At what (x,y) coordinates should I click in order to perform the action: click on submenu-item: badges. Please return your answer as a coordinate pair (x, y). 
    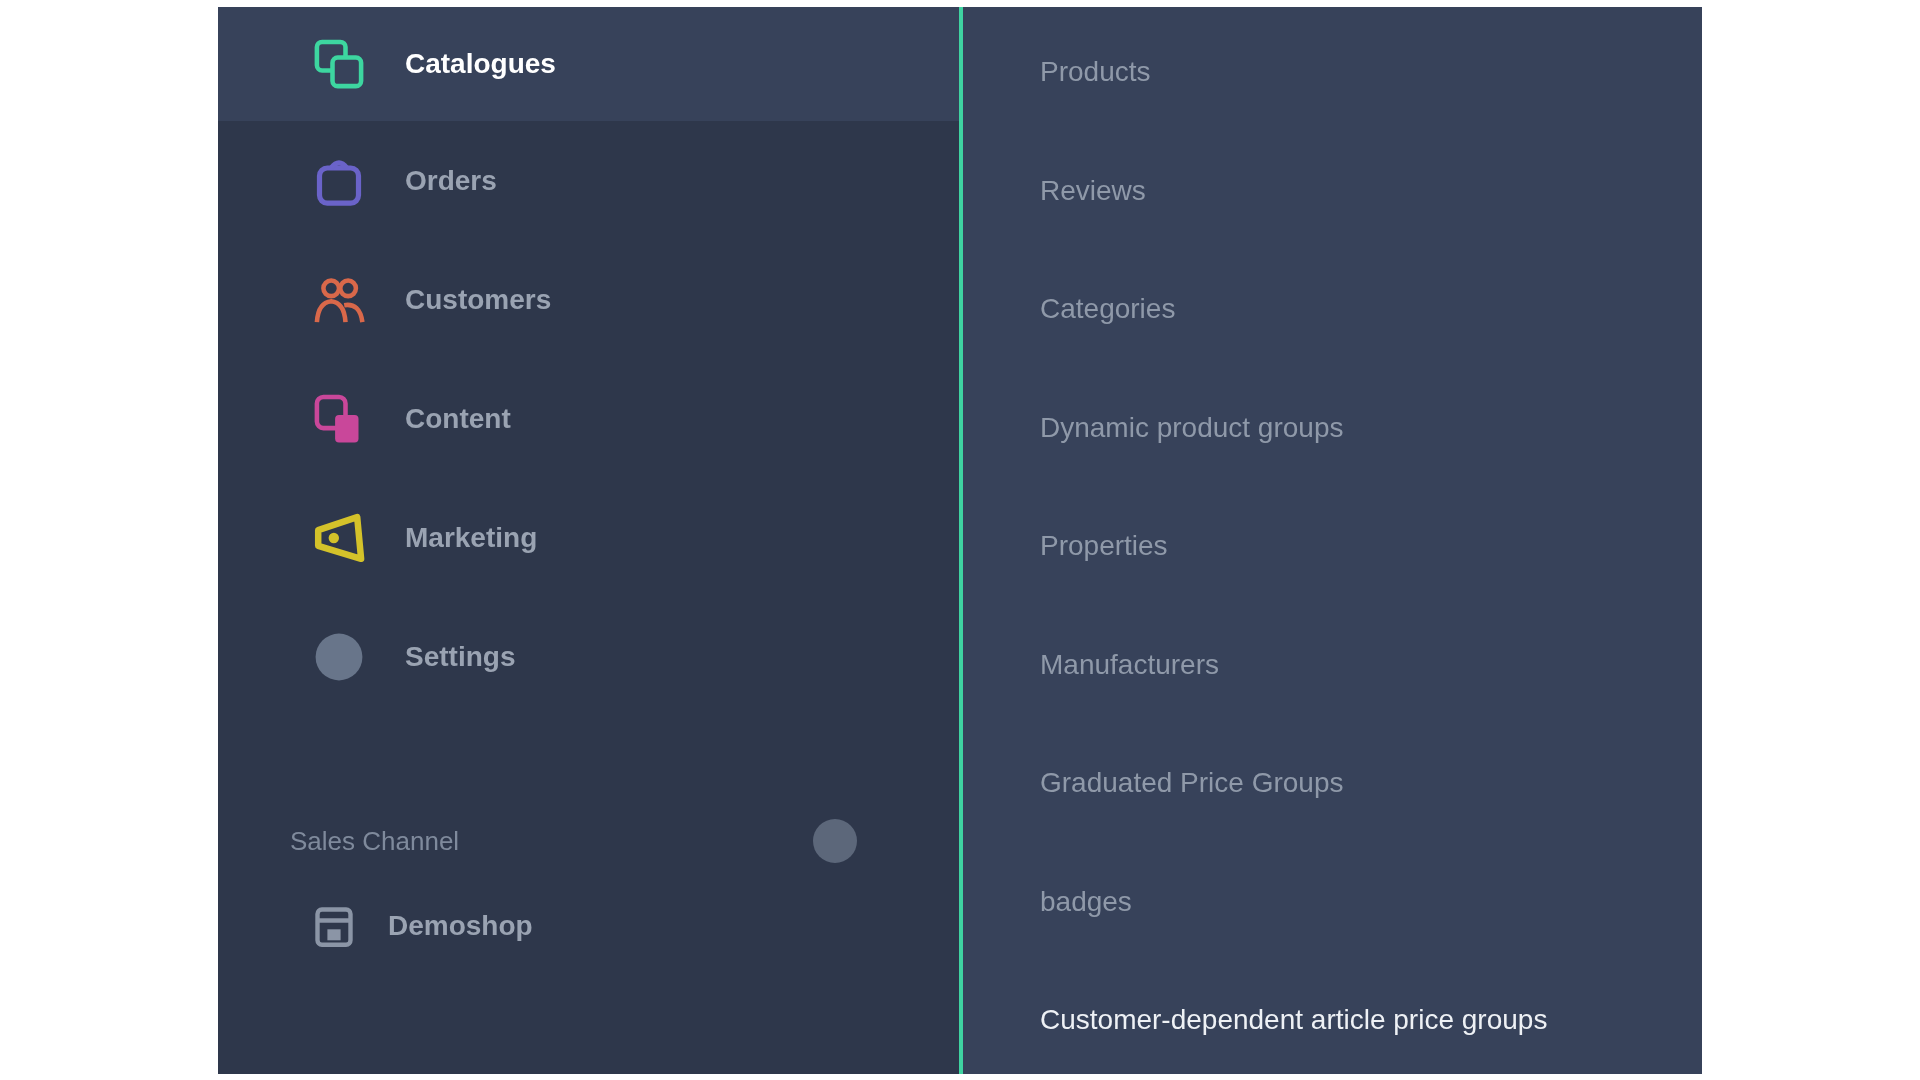
    Looking at the image, I should click on (1332, 901).